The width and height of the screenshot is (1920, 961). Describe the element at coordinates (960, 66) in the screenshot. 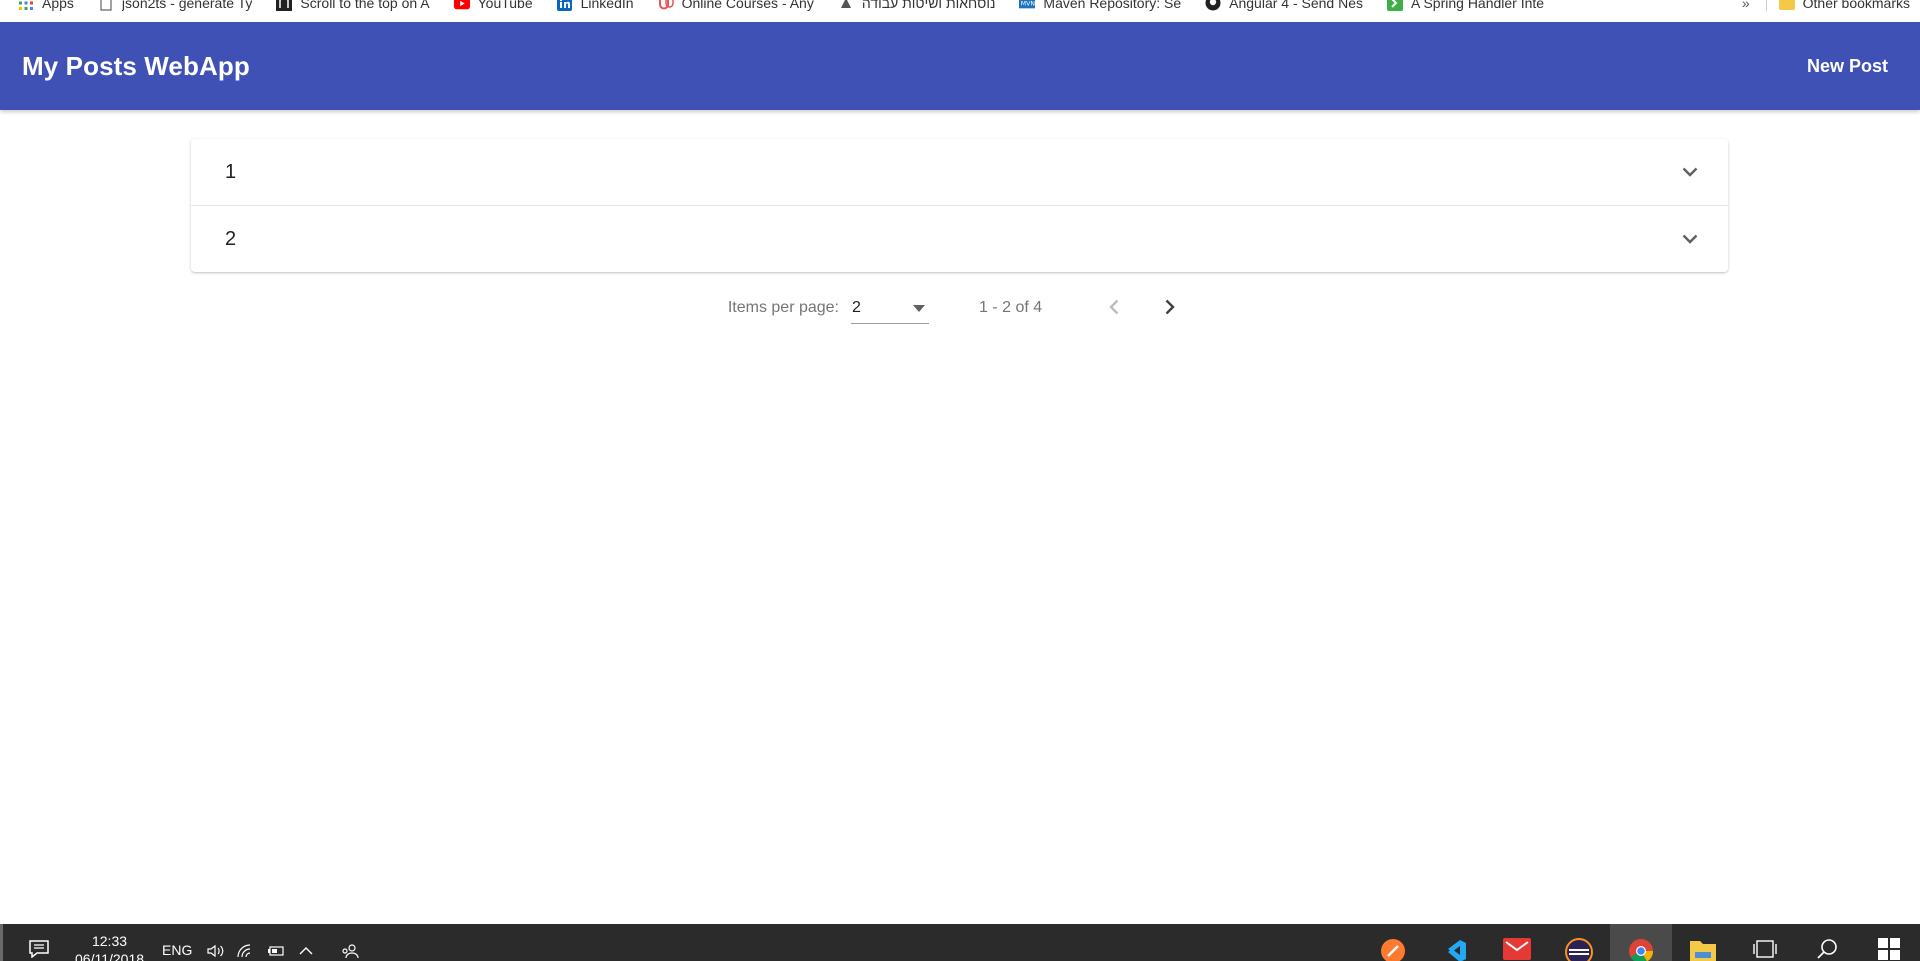

I see `app-toolbar: My Posts WebApp New Post` at that location.